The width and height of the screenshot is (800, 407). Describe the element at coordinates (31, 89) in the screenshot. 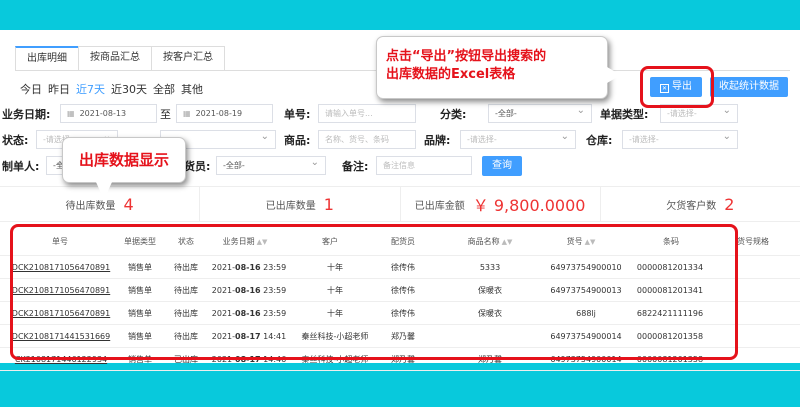

I see `date-filter-today: 今日` at that location.